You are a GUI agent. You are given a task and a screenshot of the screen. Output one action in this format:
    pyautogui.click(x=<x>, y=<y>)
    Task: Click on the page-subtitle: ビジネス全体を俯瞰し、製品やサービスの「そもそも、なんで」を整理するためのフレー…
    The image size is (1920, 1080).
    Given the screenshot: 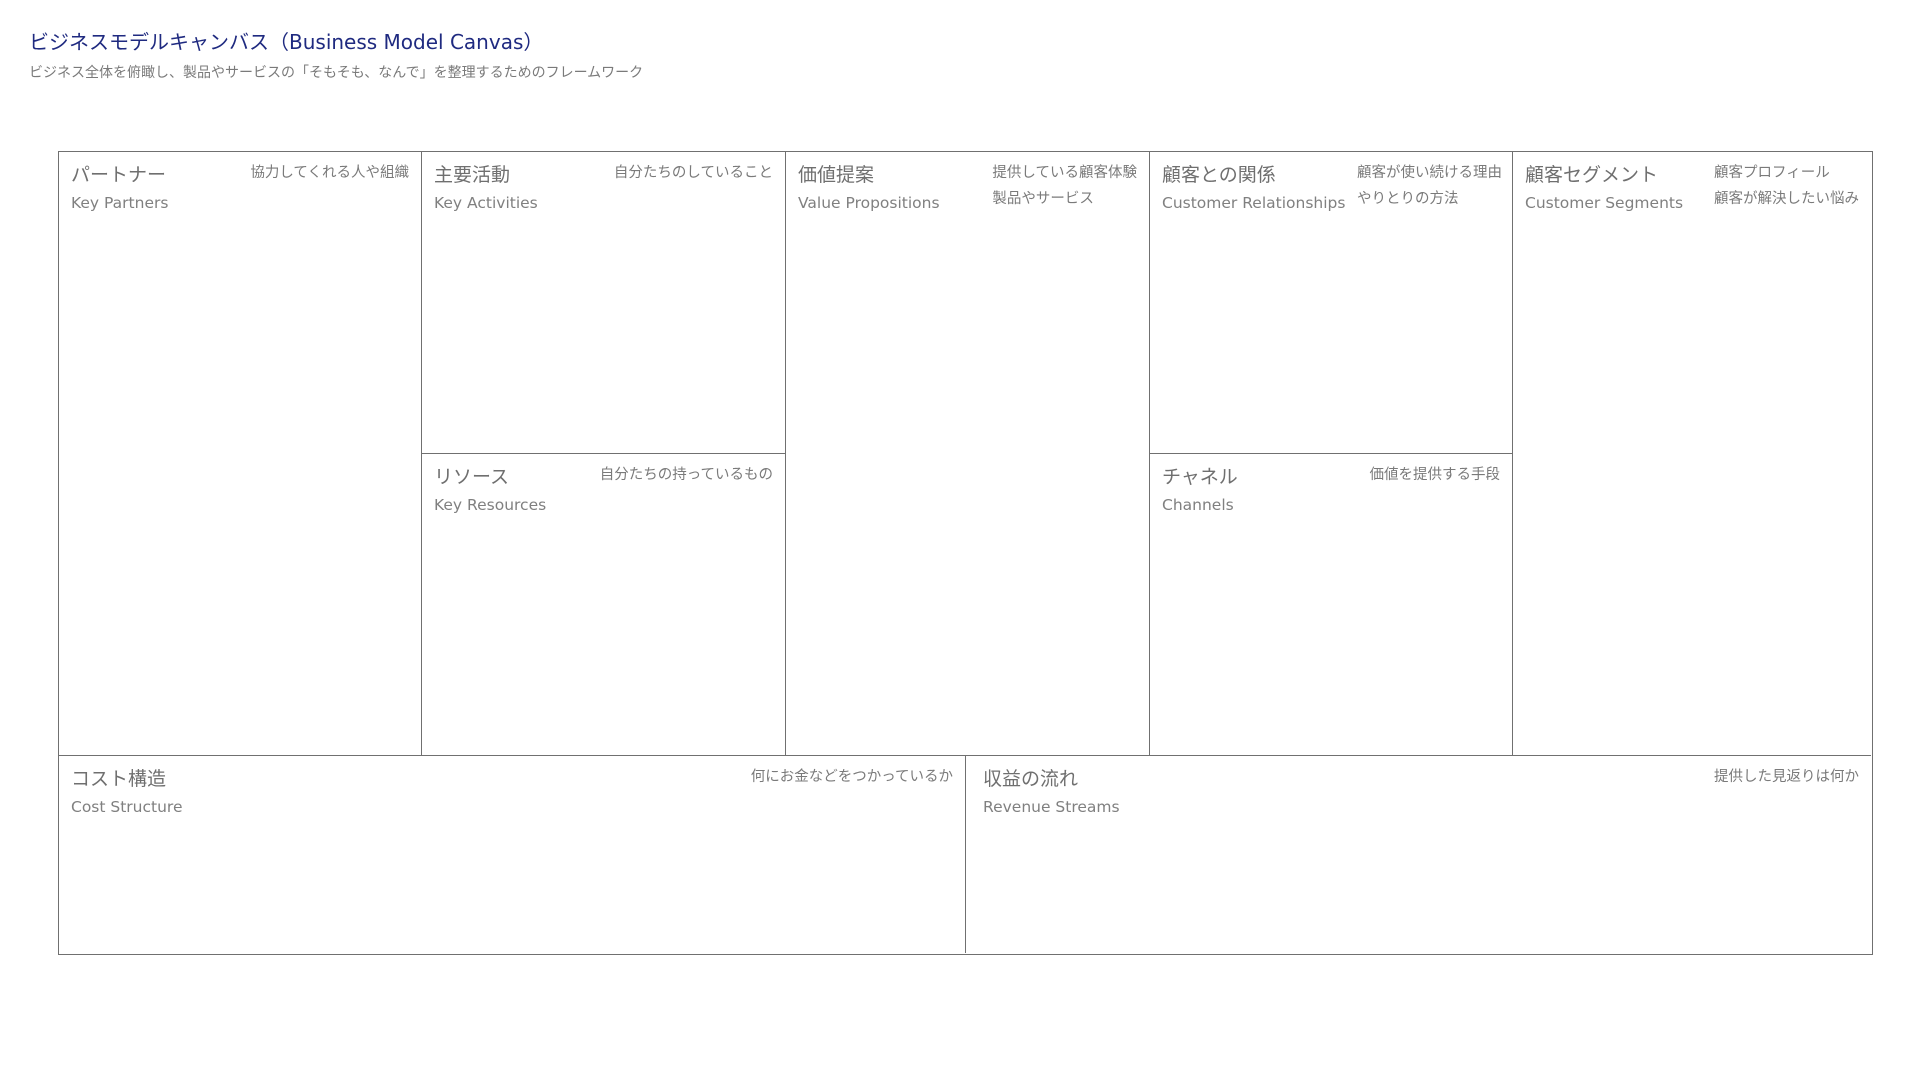 What is the action you would take?
    pyautogui.click(x=336, y=73)
    